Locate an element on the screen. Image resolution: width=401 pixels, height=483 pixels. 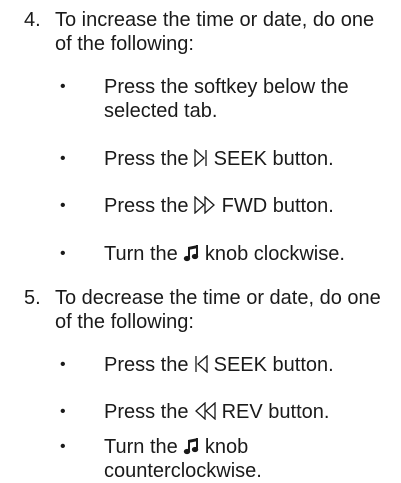
seek-forward-icon is located at coordinates (200, 158).